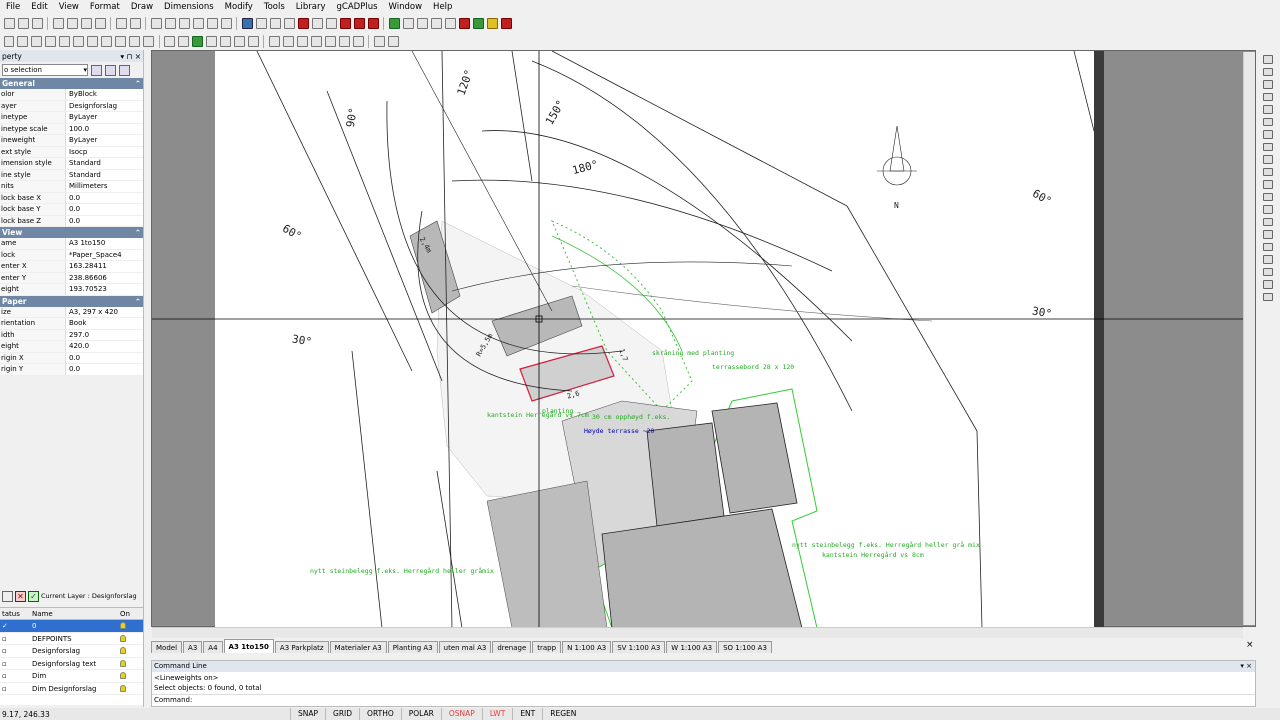  Describe the element at coordinates (12, 7) in the screenshot. I see `menu-file: File` at that location.